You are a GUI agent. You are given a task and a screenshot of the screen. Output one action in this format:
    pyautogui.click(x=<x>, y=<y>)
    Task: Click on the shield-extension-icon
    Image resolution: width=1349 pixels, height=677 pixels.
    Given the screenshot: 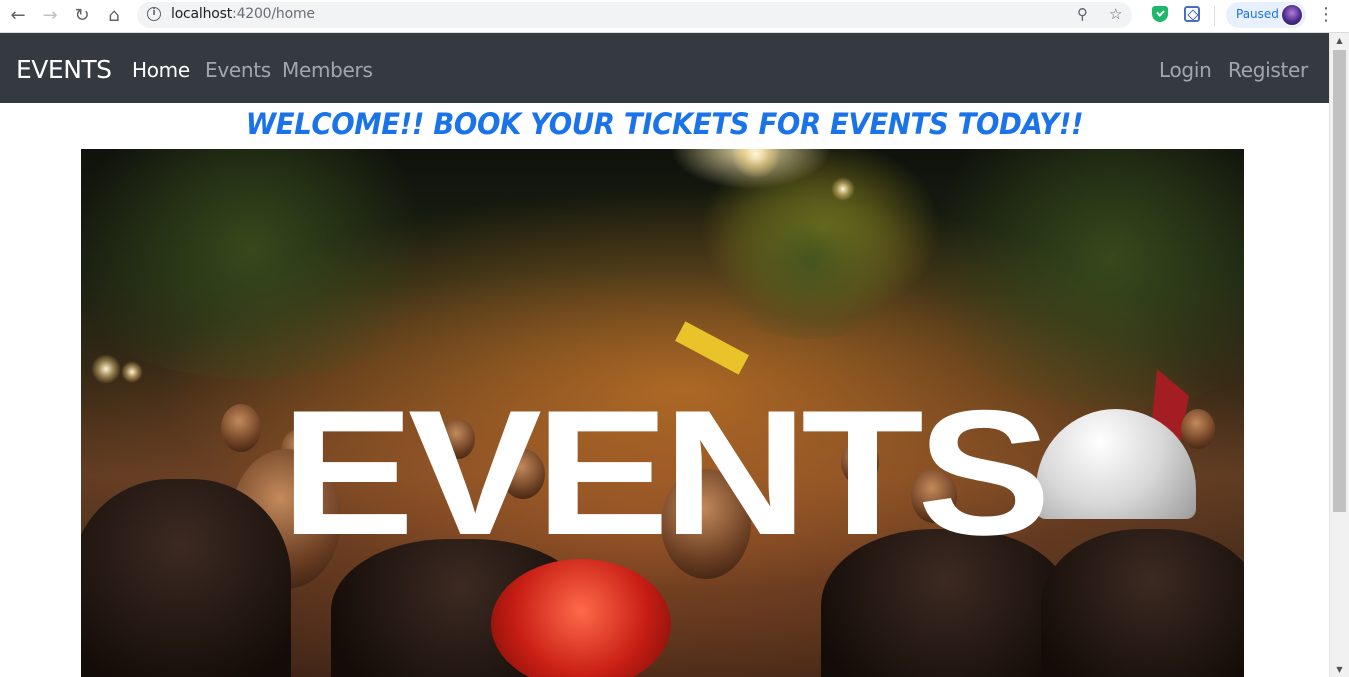 What is the action you would take?
    pyautogui.click(x=1160, y=14)
    